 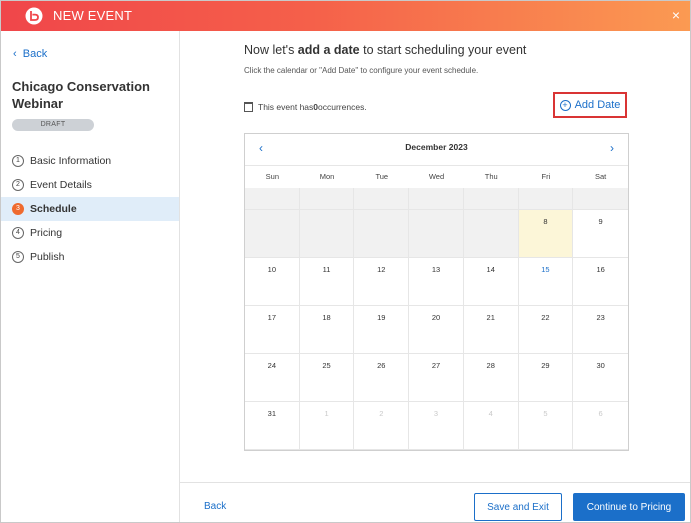 What do you see at coordinates (81, 95) in the screenshot?
I see `event-title: Chicago Conservation Webinar` at bounding box center [81, 95].